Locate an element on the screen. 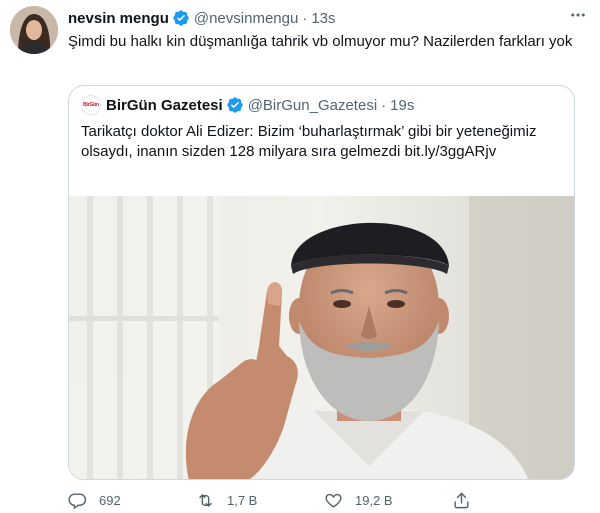  more-icon is located at coordinates (578, 18).